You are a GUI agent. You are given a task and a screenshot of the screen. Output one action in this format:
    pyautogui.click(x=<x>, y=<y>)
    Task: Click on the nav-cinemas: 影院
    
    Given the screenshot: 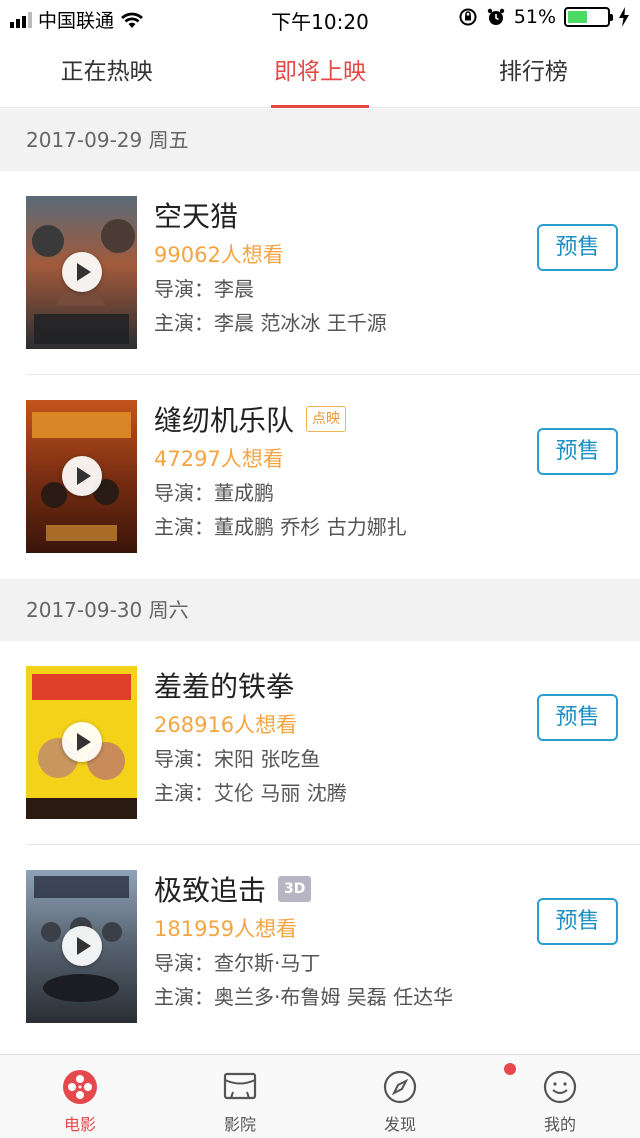 What is the action you would take?
    pyautogui.click(x=240, y=1096)
    